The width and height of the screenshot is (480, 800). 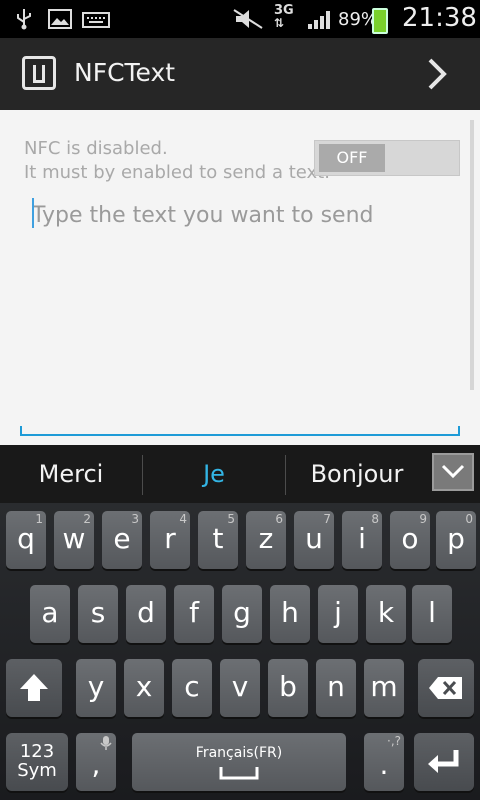 What do you see at coordinates (472, 255) in the screenshot?
I see `scrollbar` at bounding box center [472, 255].